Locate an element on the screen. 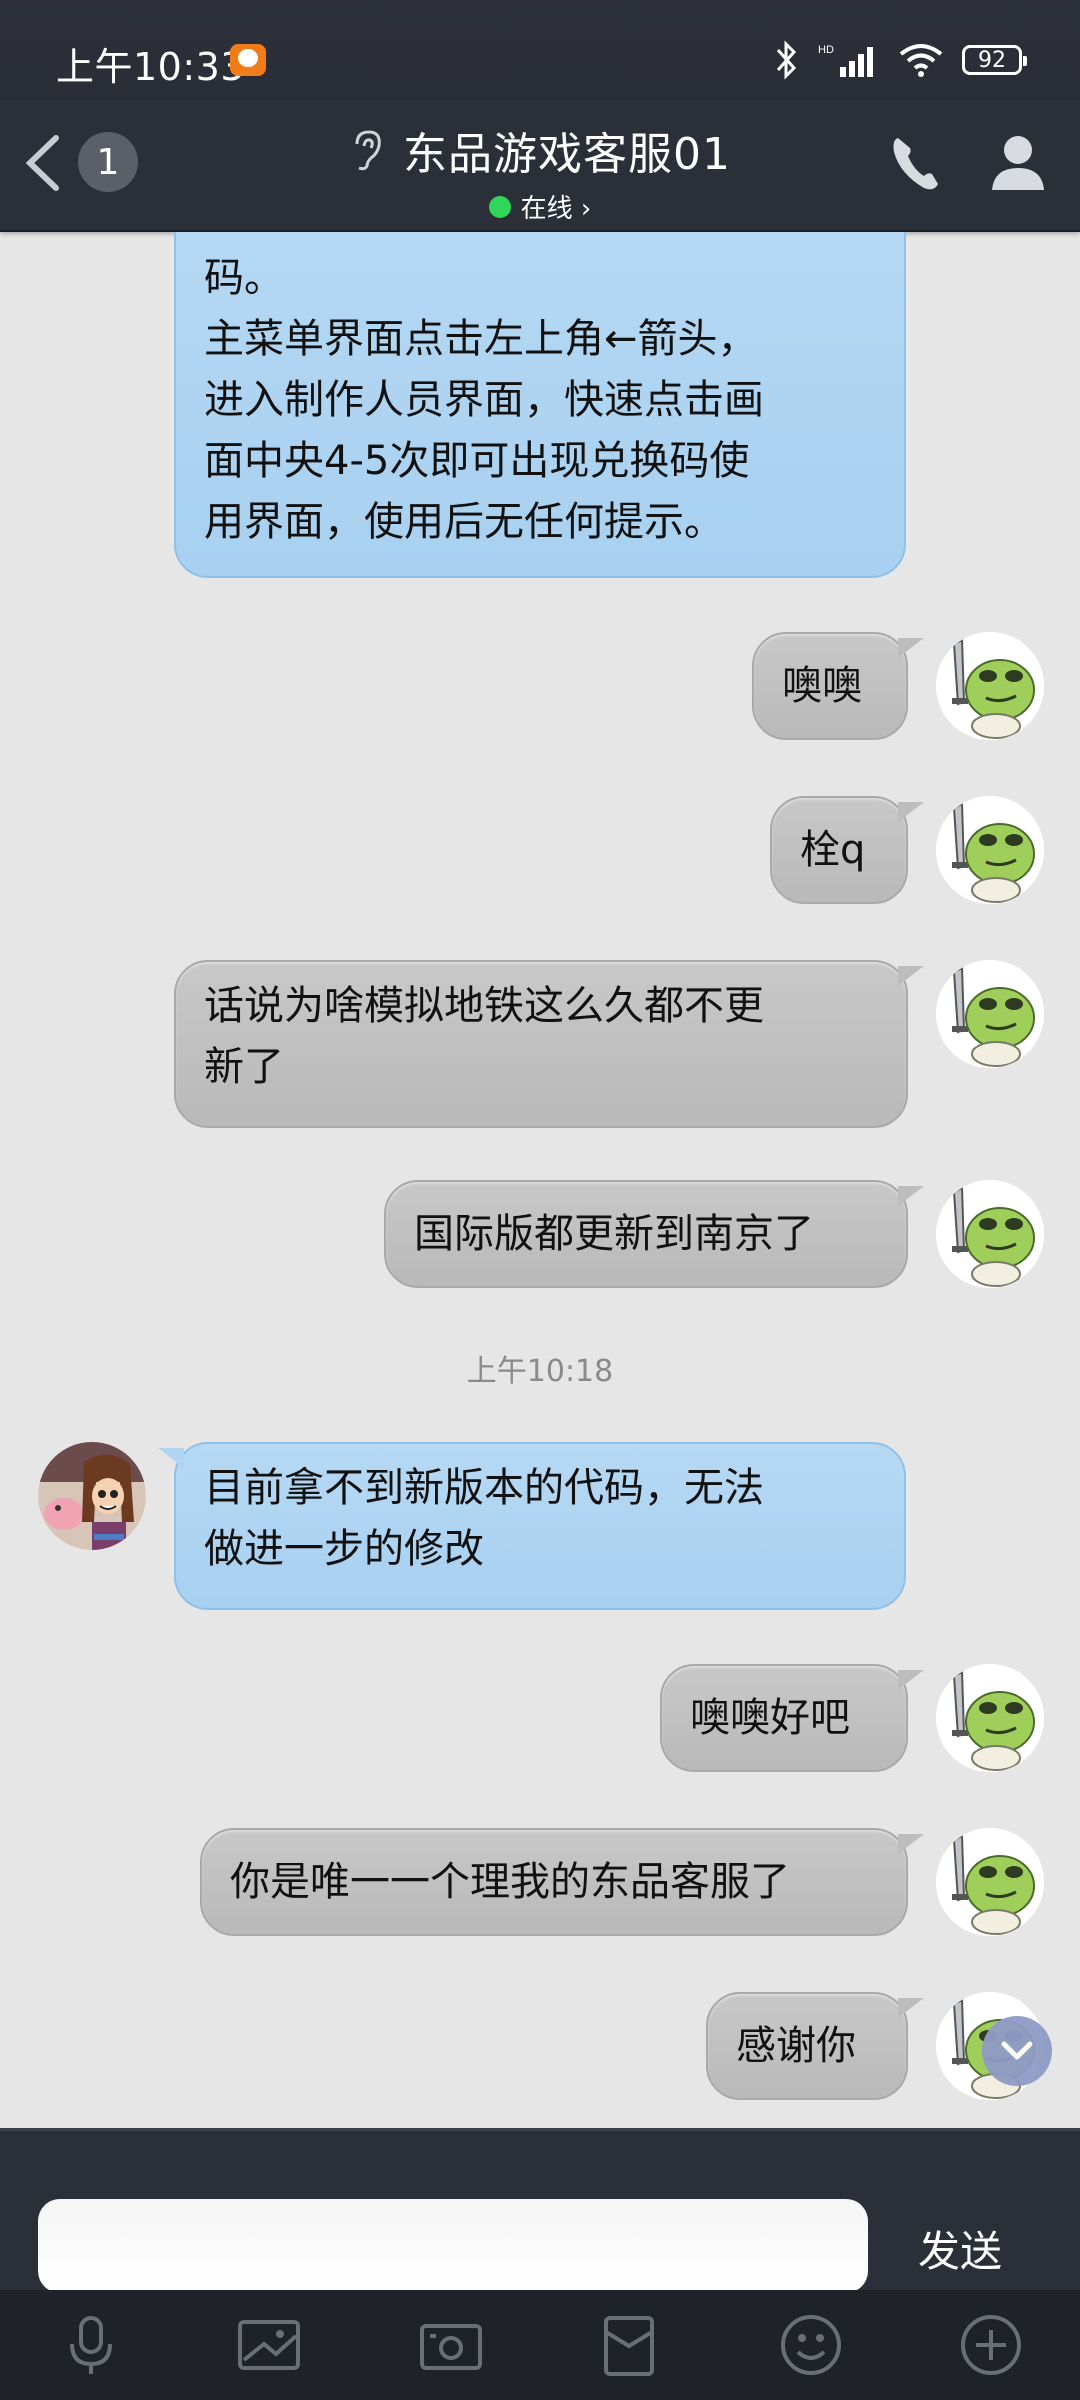 Image resolution: width=1080 pixels, height=2400 pixels. scroll-to-bottom-button is located at coordinates (1017, 2051).